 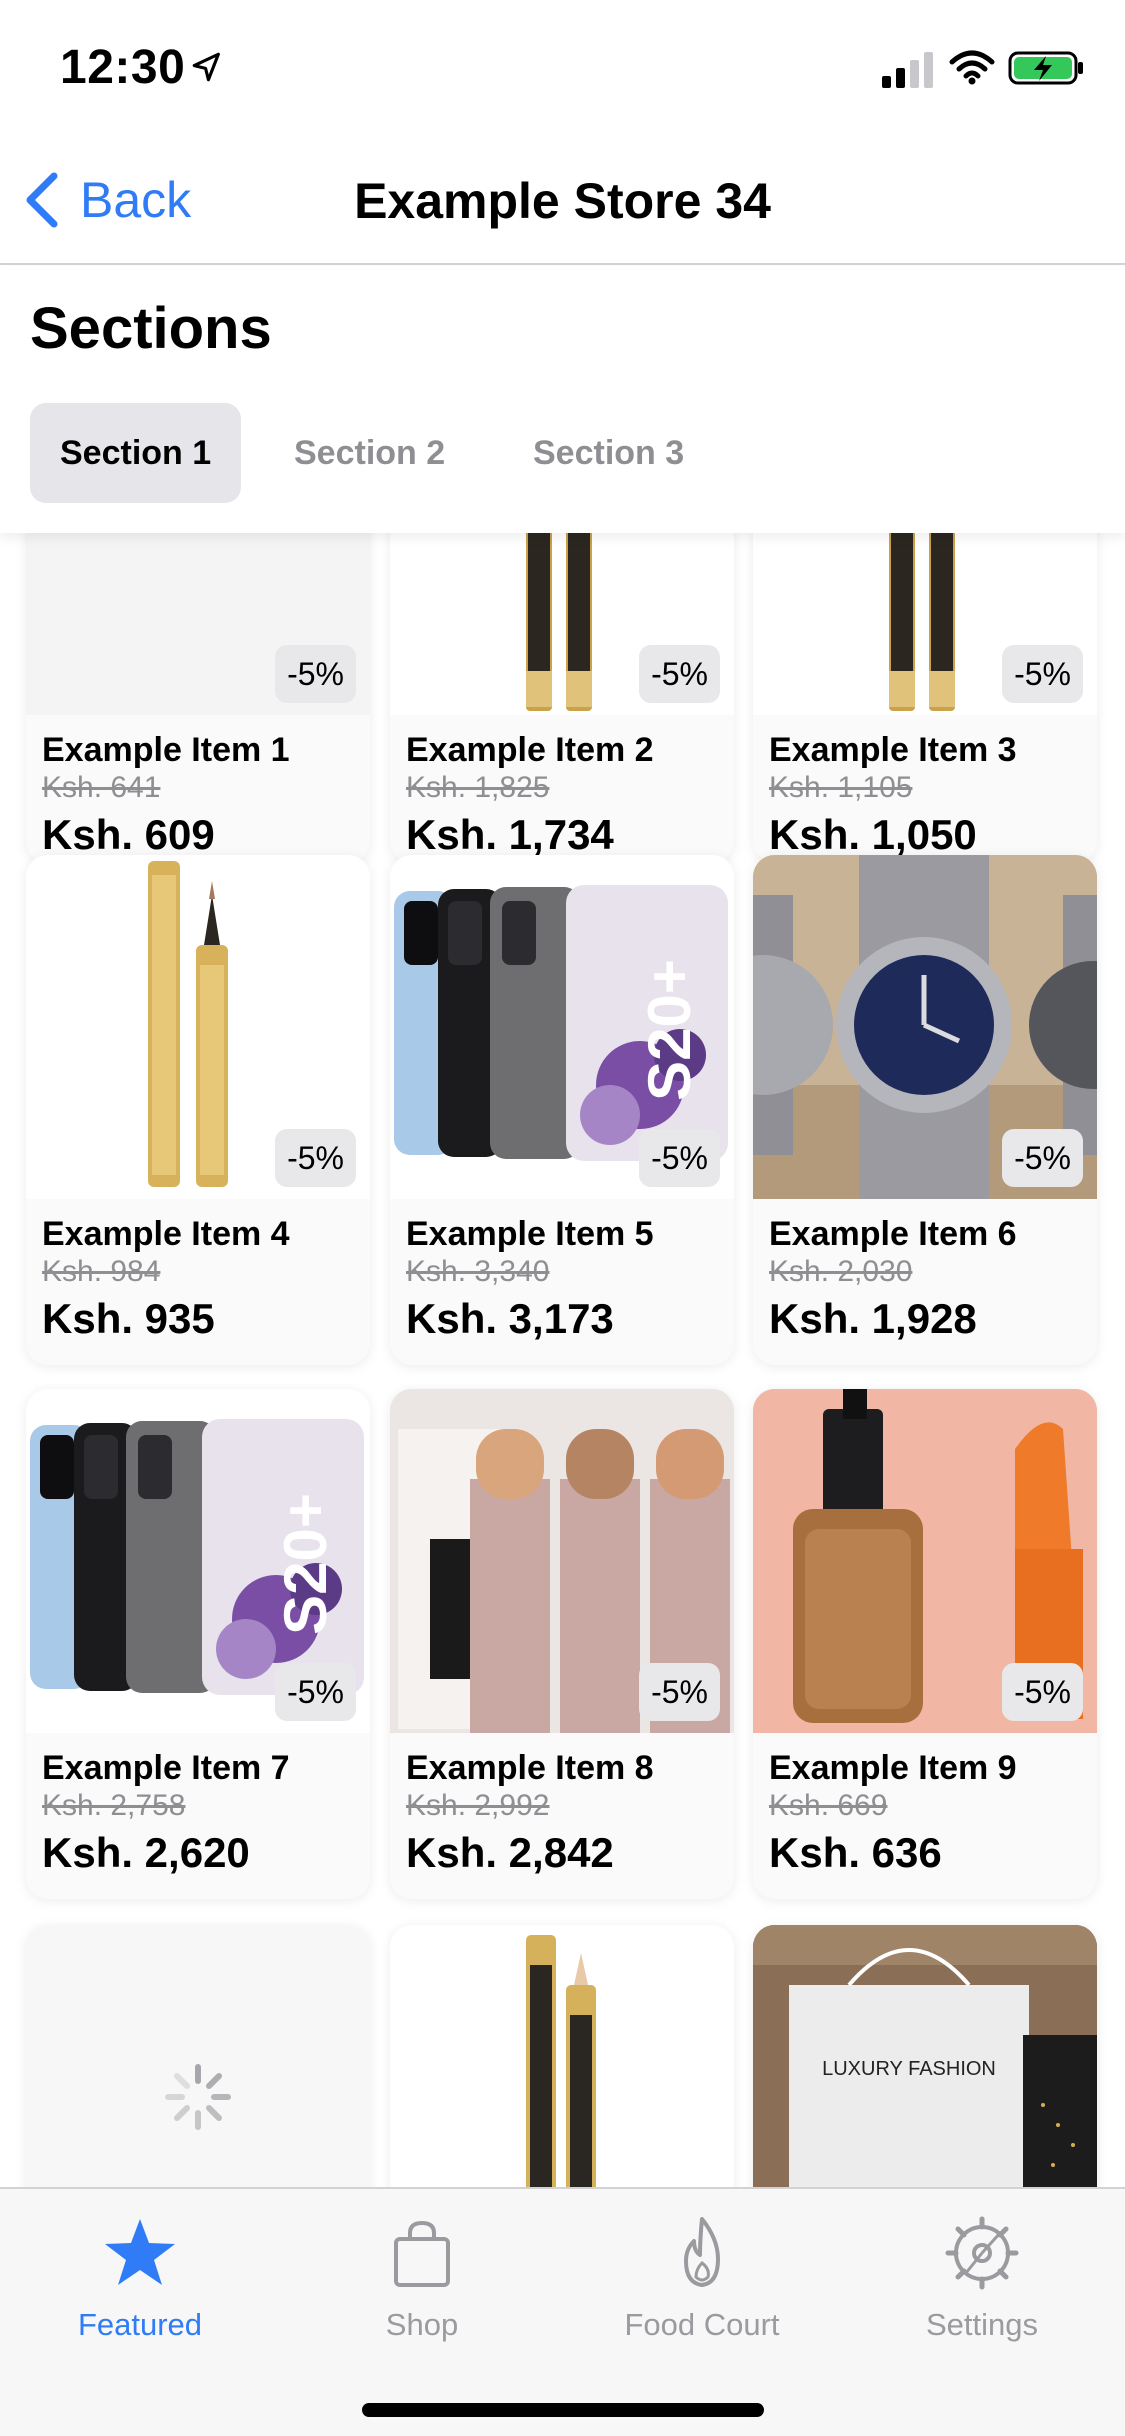 I want to click on tab-settings-label: Settings, so click(x=981, y=2324).